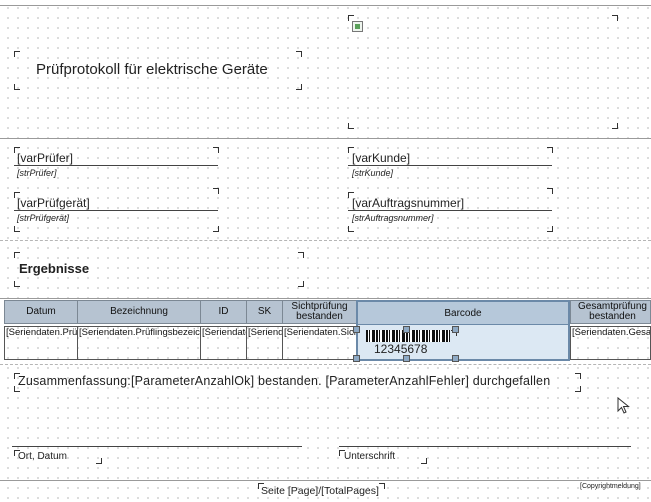 Image resolution: width=651 pixels, height=502 pixels. What do you see at coordinates (357, 26) in the screenshot?
I see `image-icon` at bounding box center [357, 26].